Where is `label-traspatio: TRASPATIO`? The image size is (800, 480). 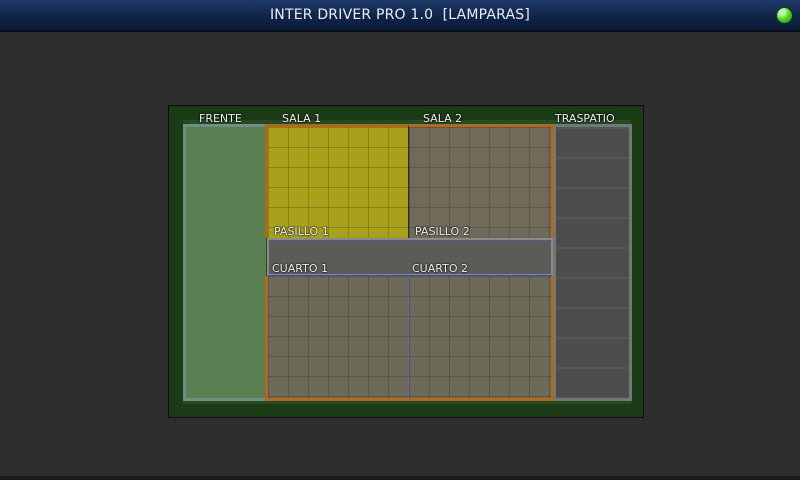 label-traspatio: TRASPATIO is located at coordinates (585, 118).